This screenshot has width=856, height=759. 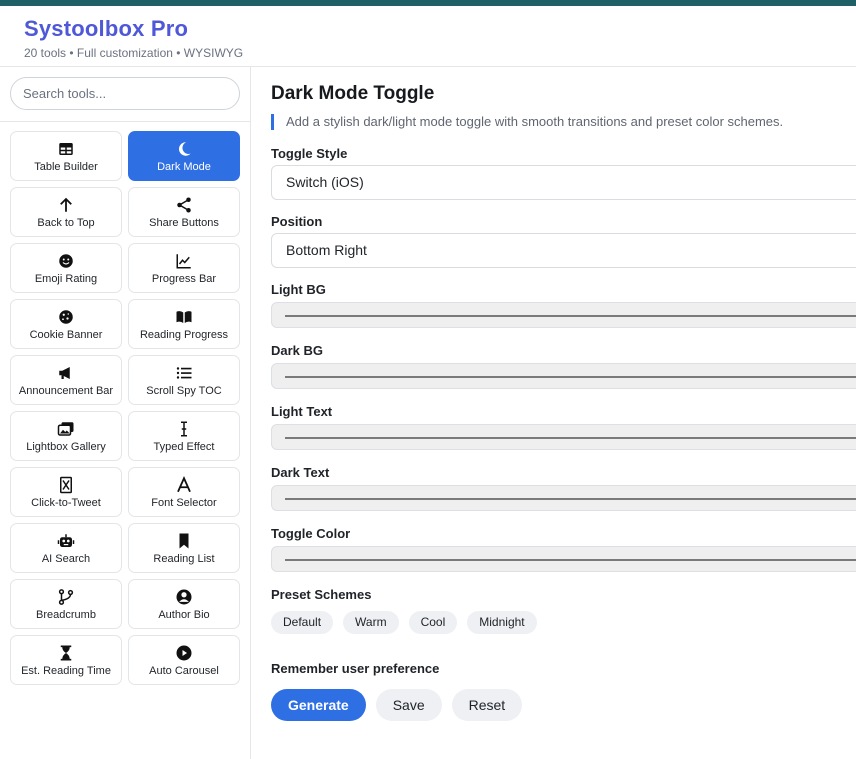 What do you see at coordinates (106, 28) in the screenshot?
I see `app-title: Systoolbox Pro` at bounding box center [106, 28].